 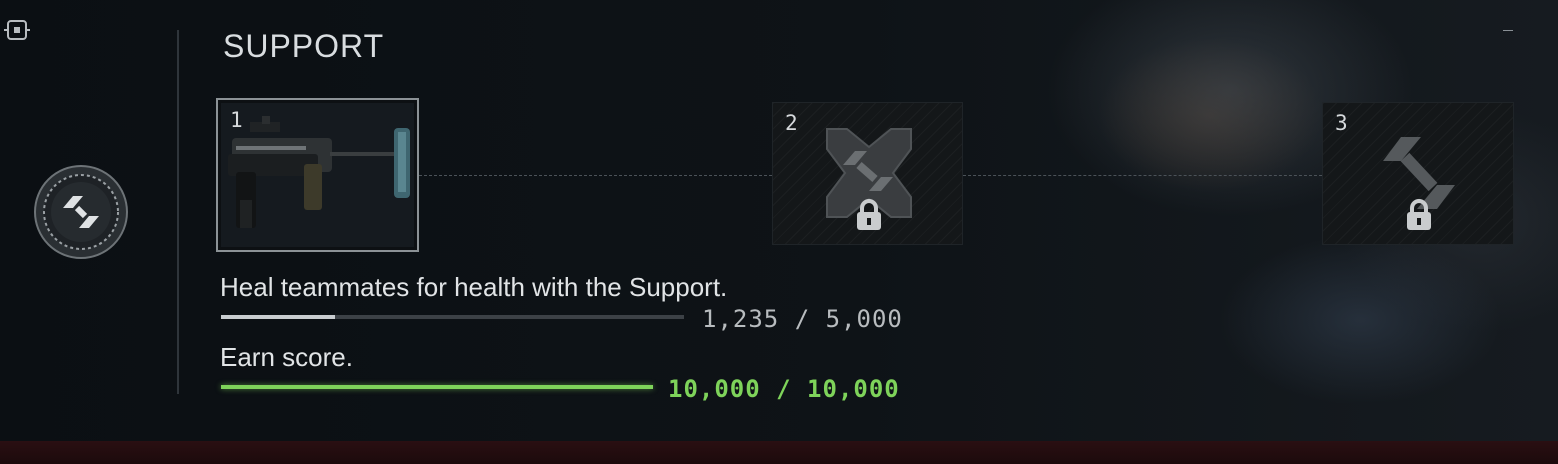 I want to click on divider, so click(x=178, y=212).